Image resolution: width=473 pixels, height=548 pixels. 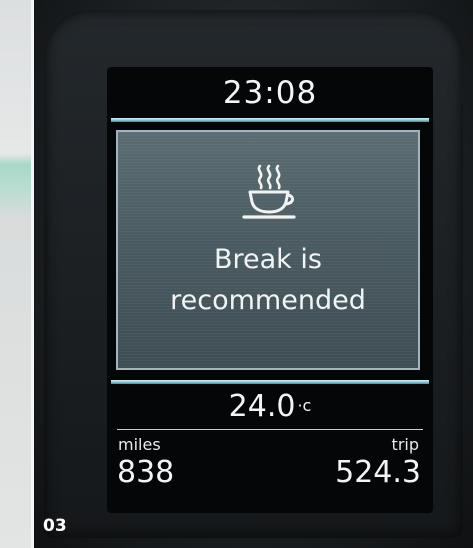 I want to click on background-left-strip, so click(x=17, y=274).